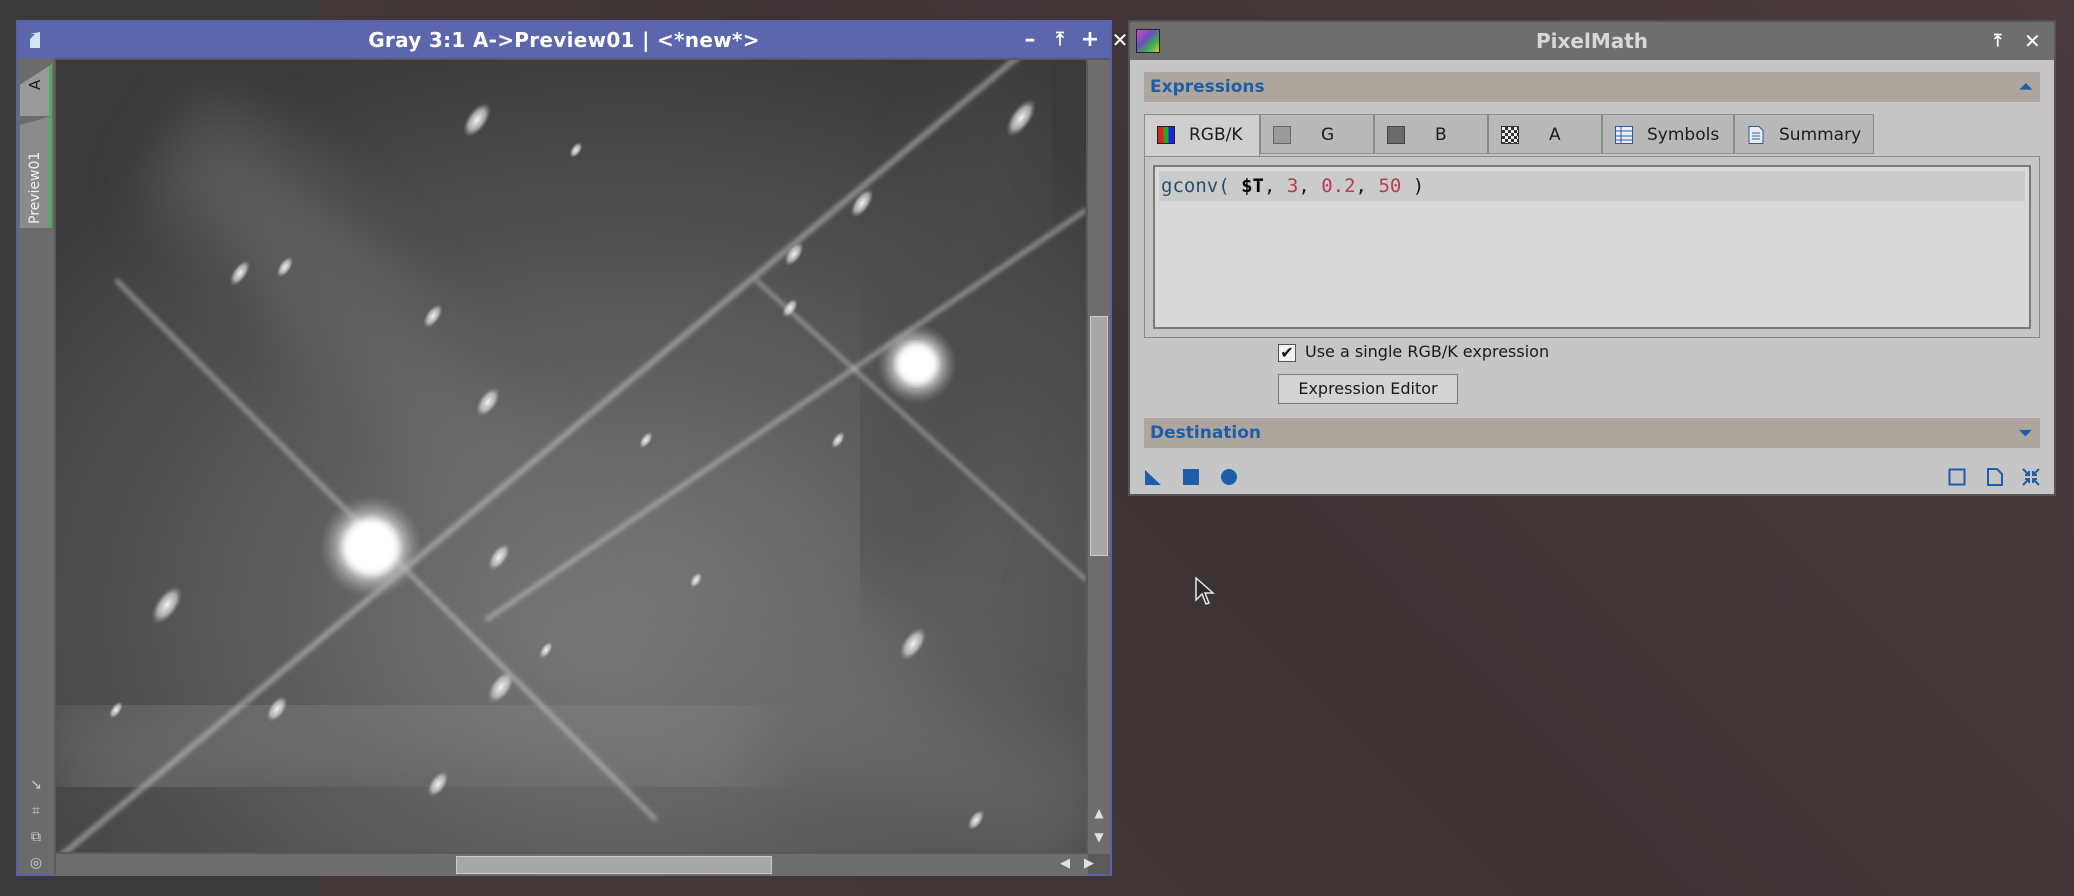 The image size is (2074, 896). I want to click on collapse-up-icon: ⏶, so click(2025, 87).